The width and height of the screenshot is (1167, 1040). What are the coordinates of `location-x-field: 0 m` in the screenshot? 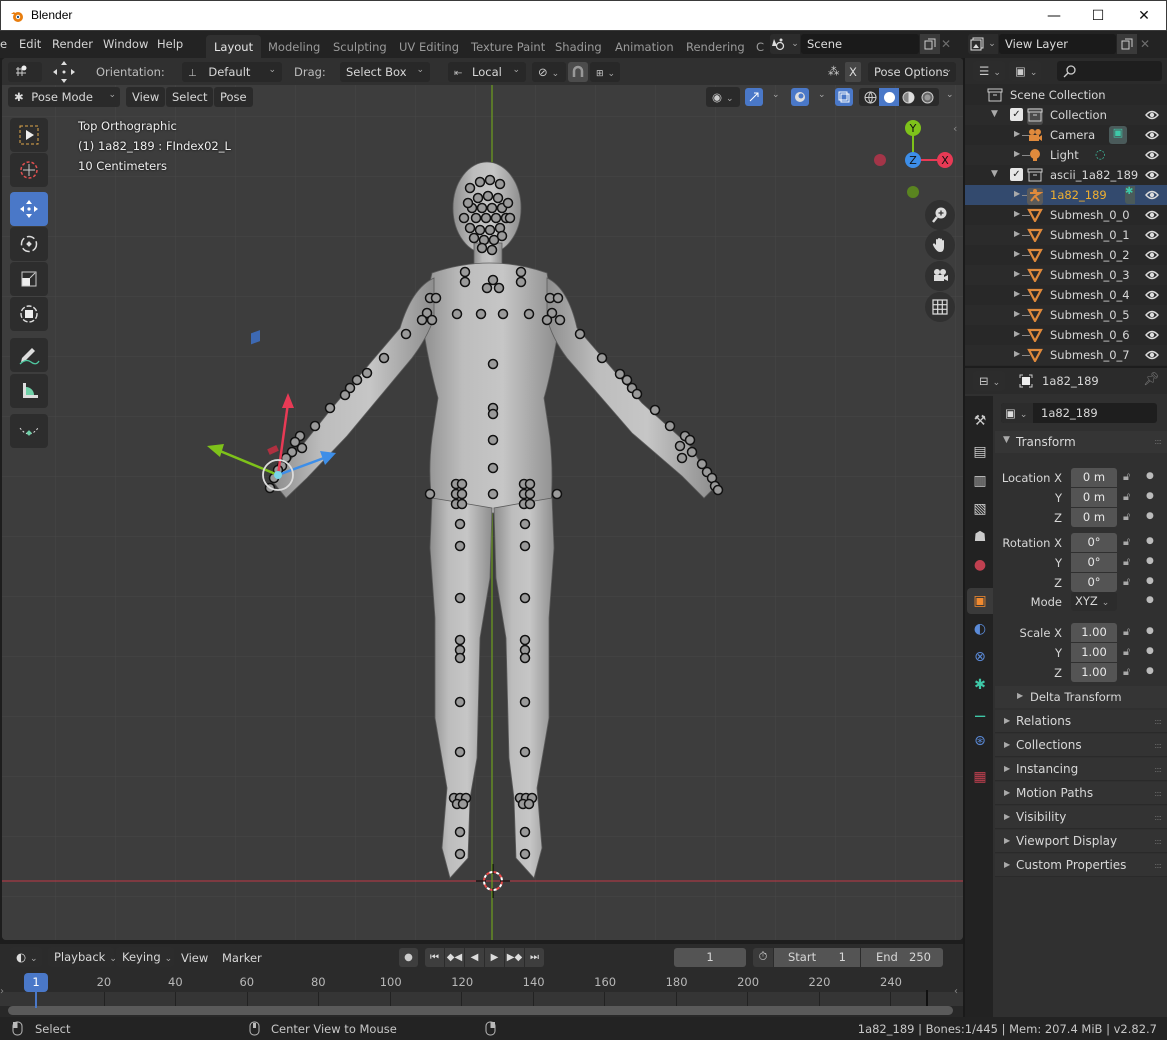 It's located at (1094, 477).